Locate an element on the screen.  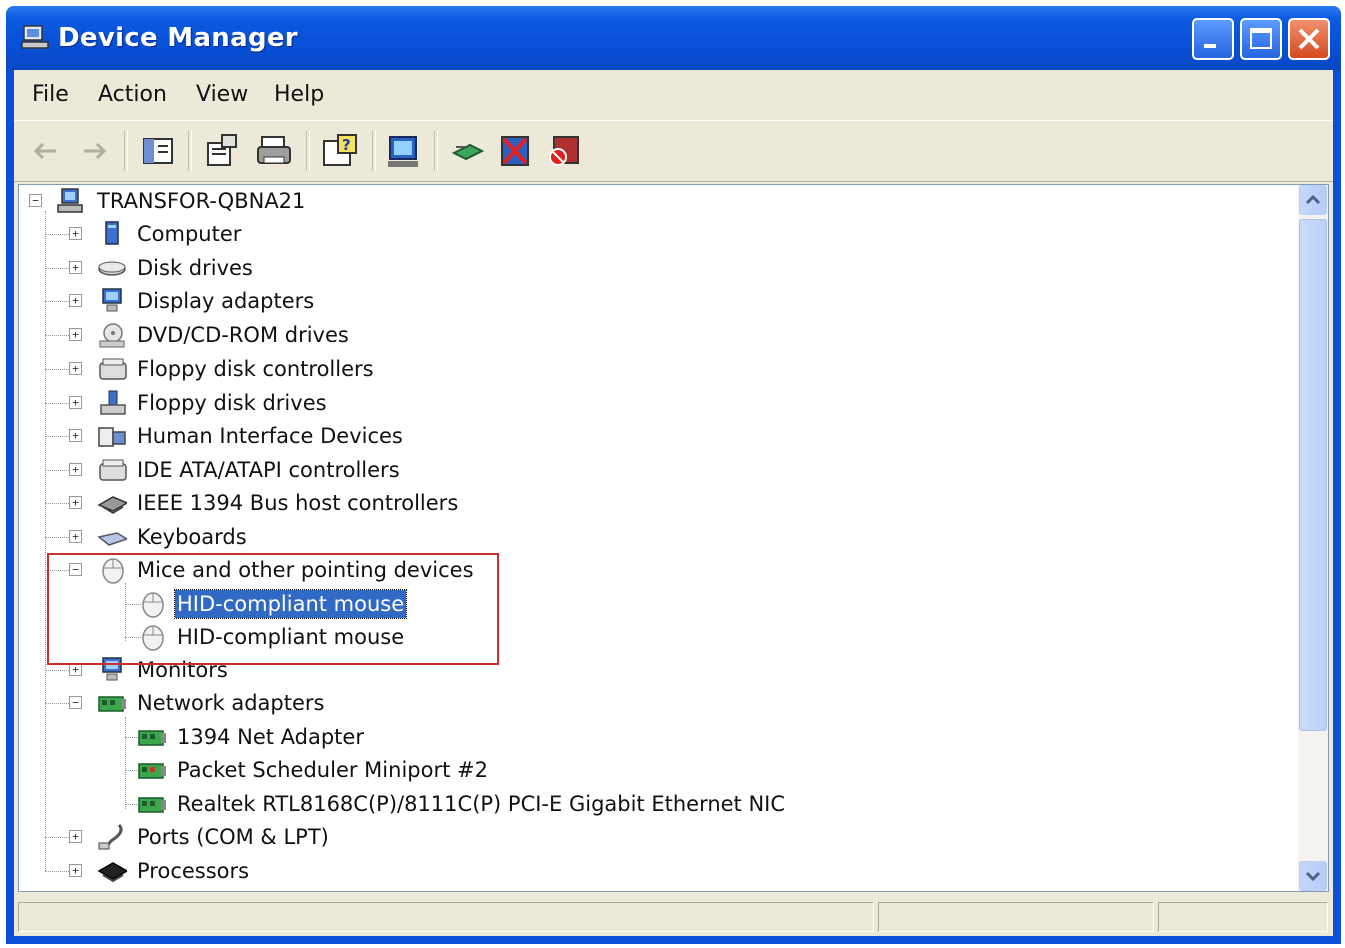
device-label: Packet Scheduler Miniport #2 is located at coordinates (332, 770).